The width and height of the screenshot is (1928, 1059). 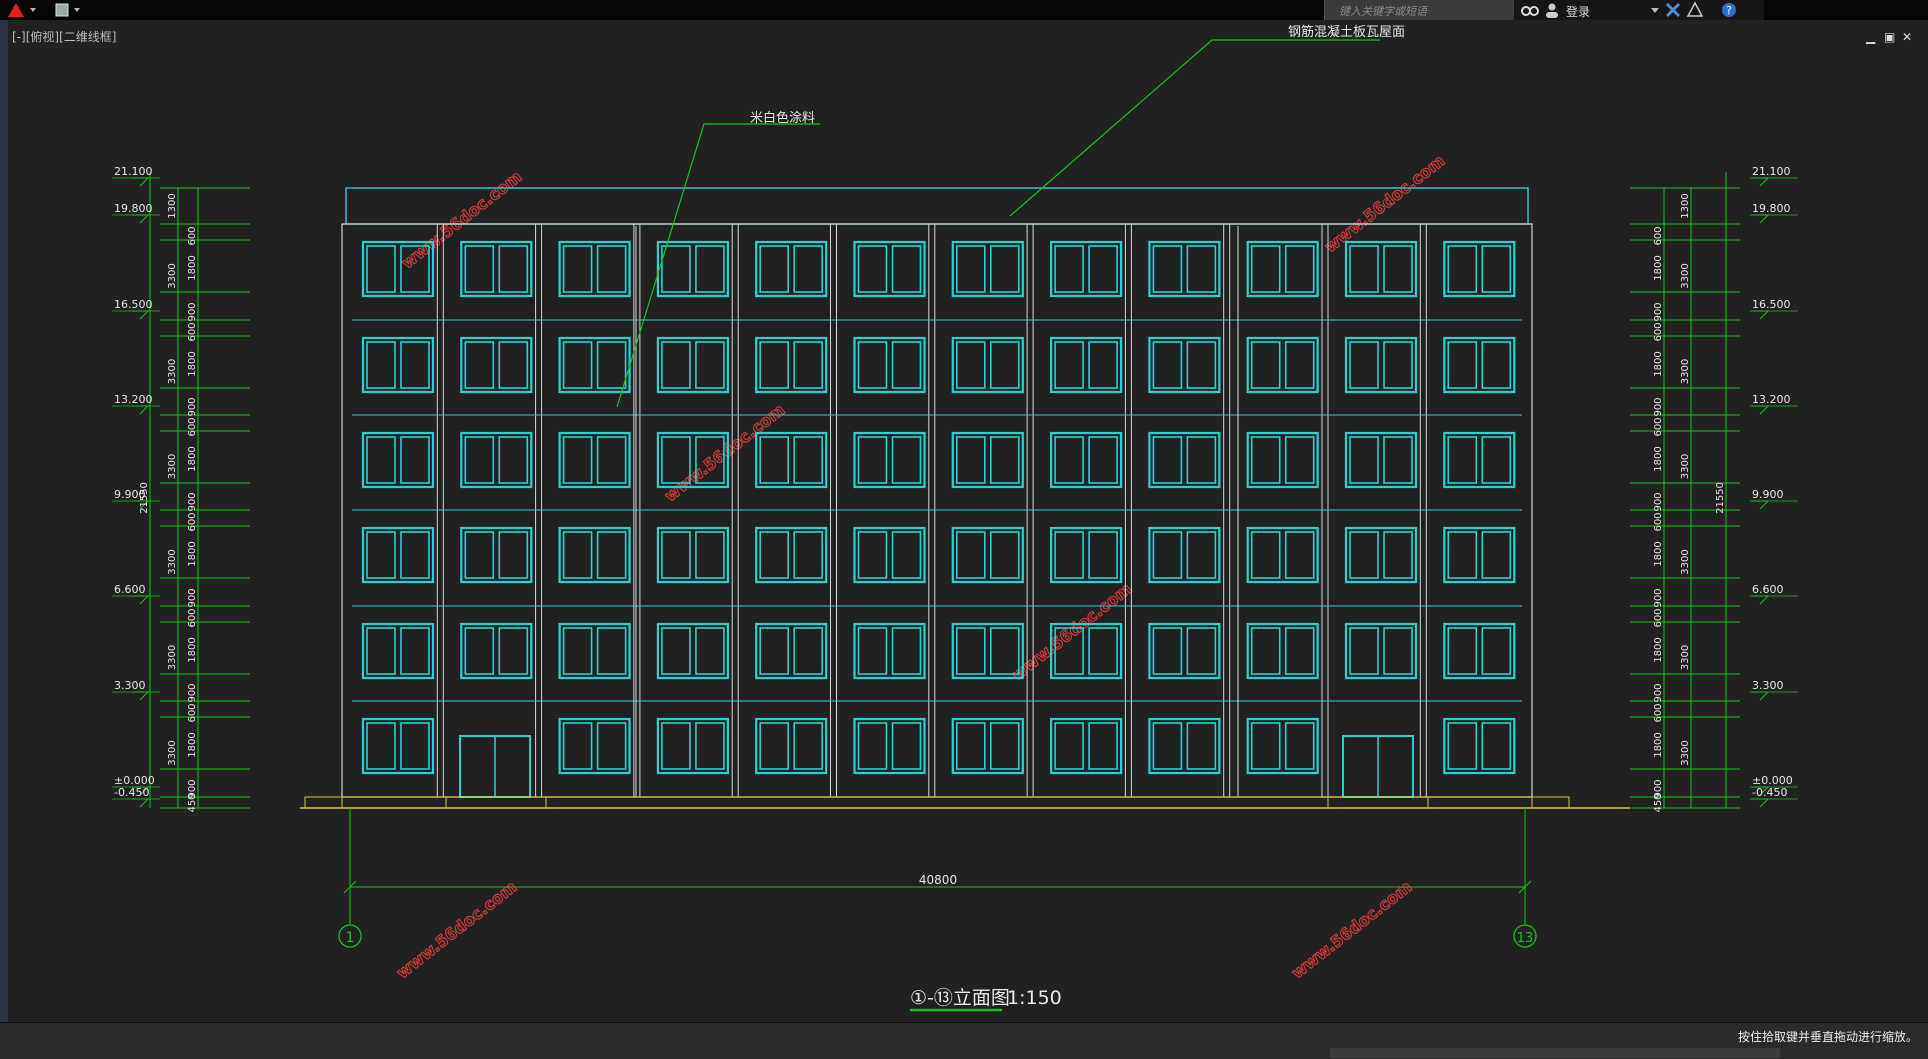 I want to click on steps-left, so click(x=496, y=802).